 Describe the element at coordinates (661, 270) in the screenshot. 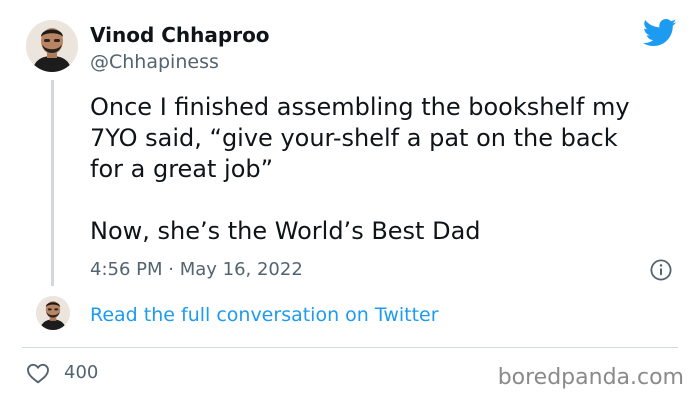

I see `info-icon` at that location.